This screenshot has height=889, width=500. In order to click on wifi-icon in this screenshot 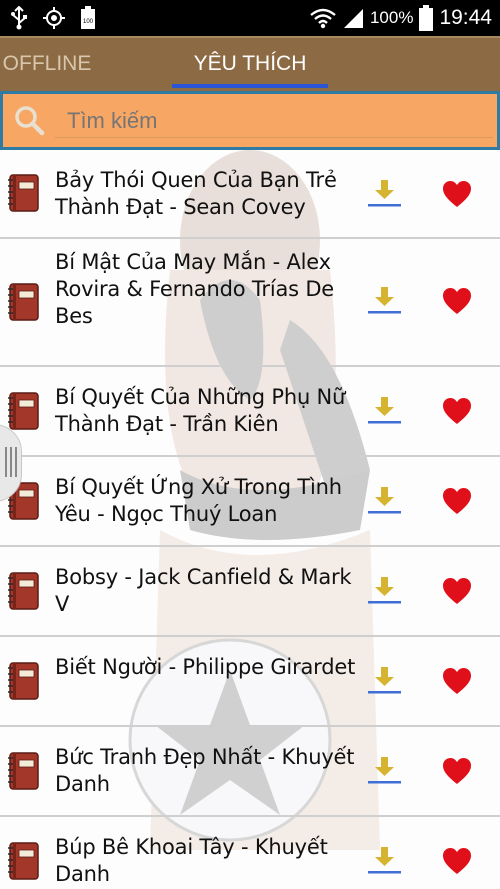, I will do `click(323, 18)`.